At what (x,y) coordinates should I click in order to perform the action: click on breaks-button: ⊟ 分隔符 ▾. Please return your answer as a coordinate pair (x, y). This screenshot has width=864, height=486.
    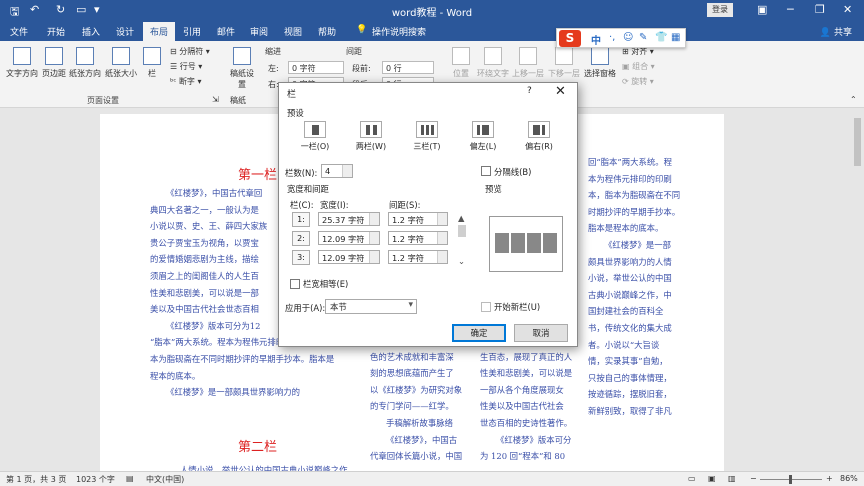
    Looking at the image, I should click on (190, 51).